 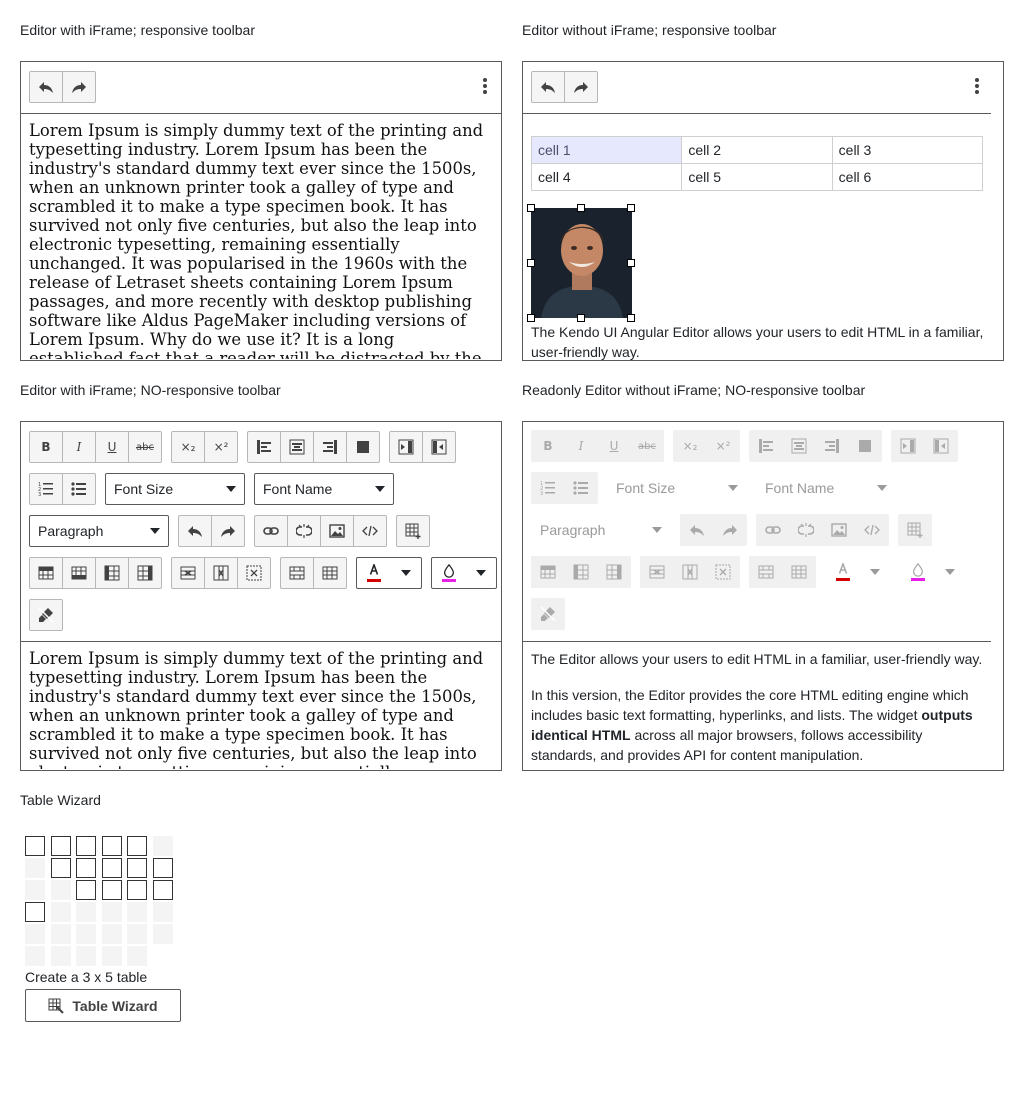 I want to click on table-cell: cell 1, so click(x=606, y=150).